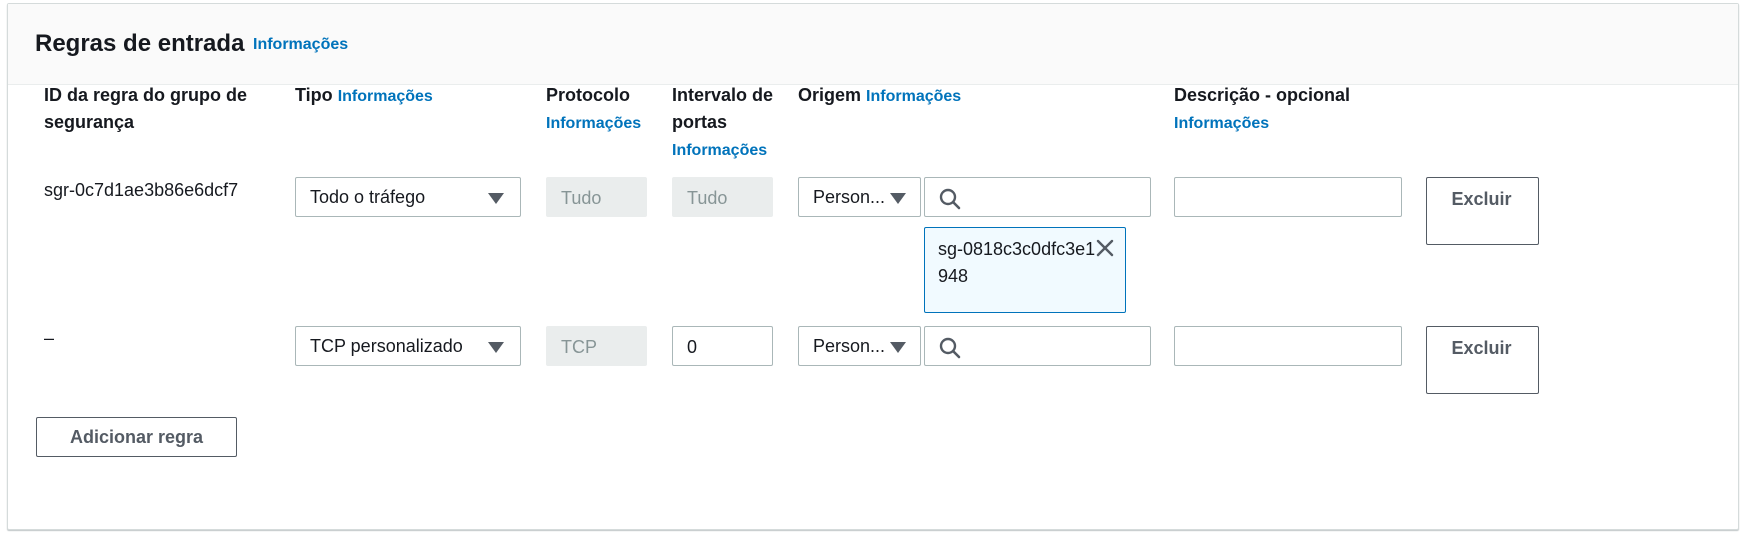 This screenshot has width=1746, height=535. What do you see at coordinates (140, 43) in the screenshot?
I see `panel-title: Regras de entrada` at bounding box center [140, 43].